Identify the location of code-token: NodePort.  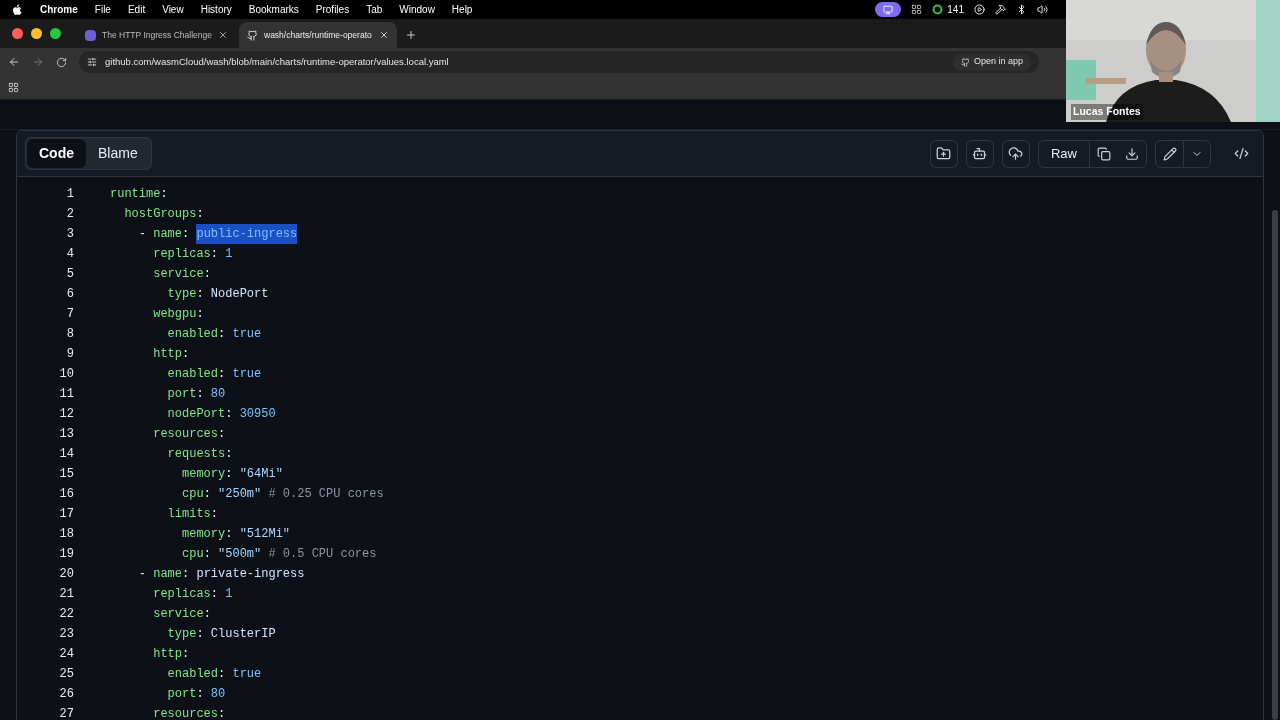
(239, 294).